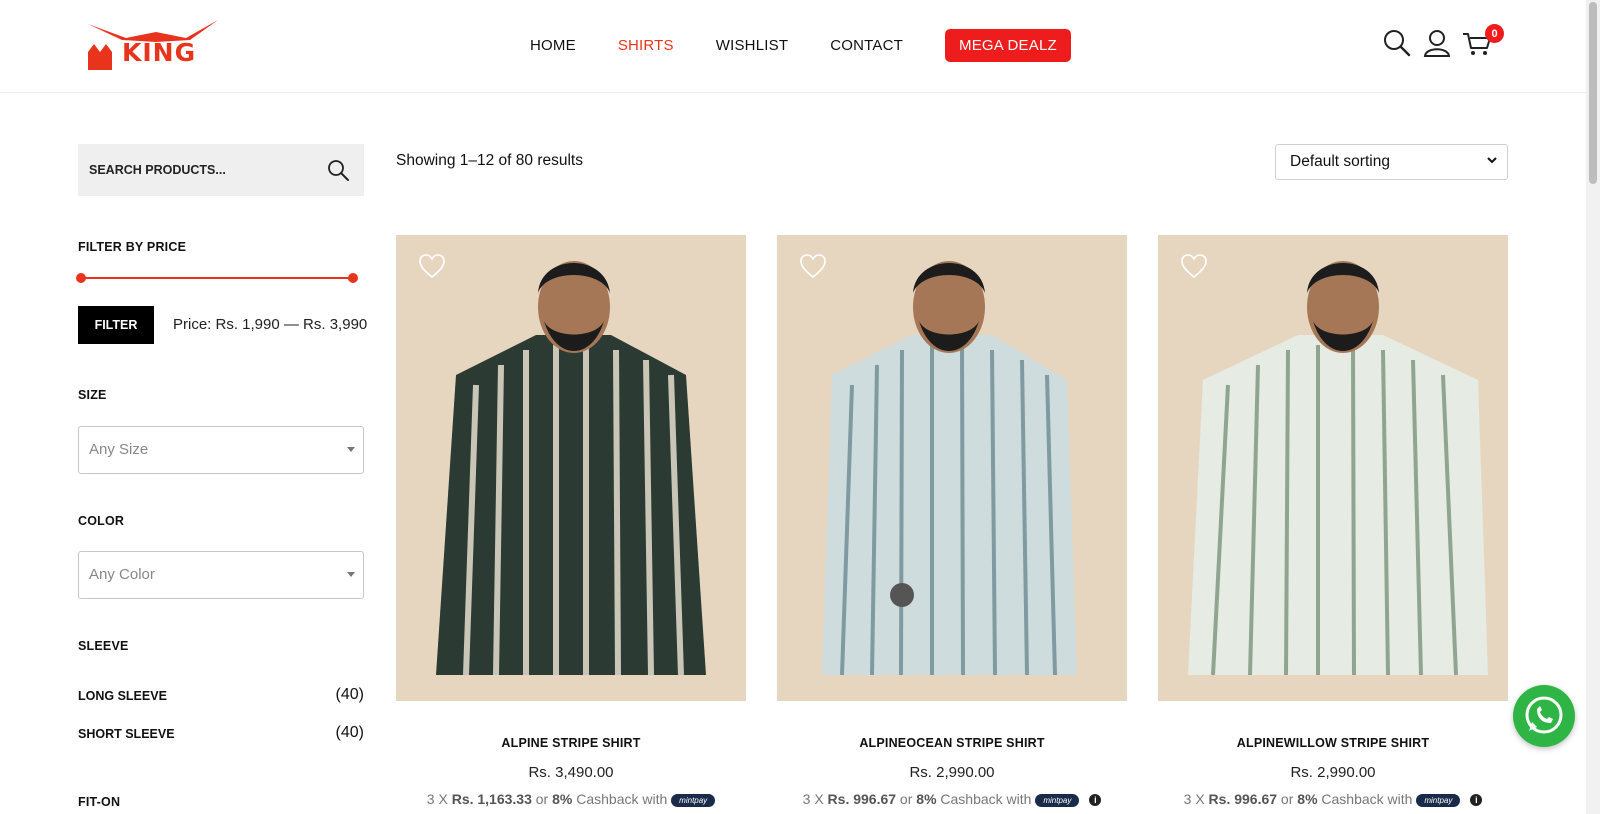 Image resolution: width=1600 pixels, height=814 pixels. What do you see at coordinates (217, 278) in the screenshot?
I see `price-slider` at bounding box center [217, 278].